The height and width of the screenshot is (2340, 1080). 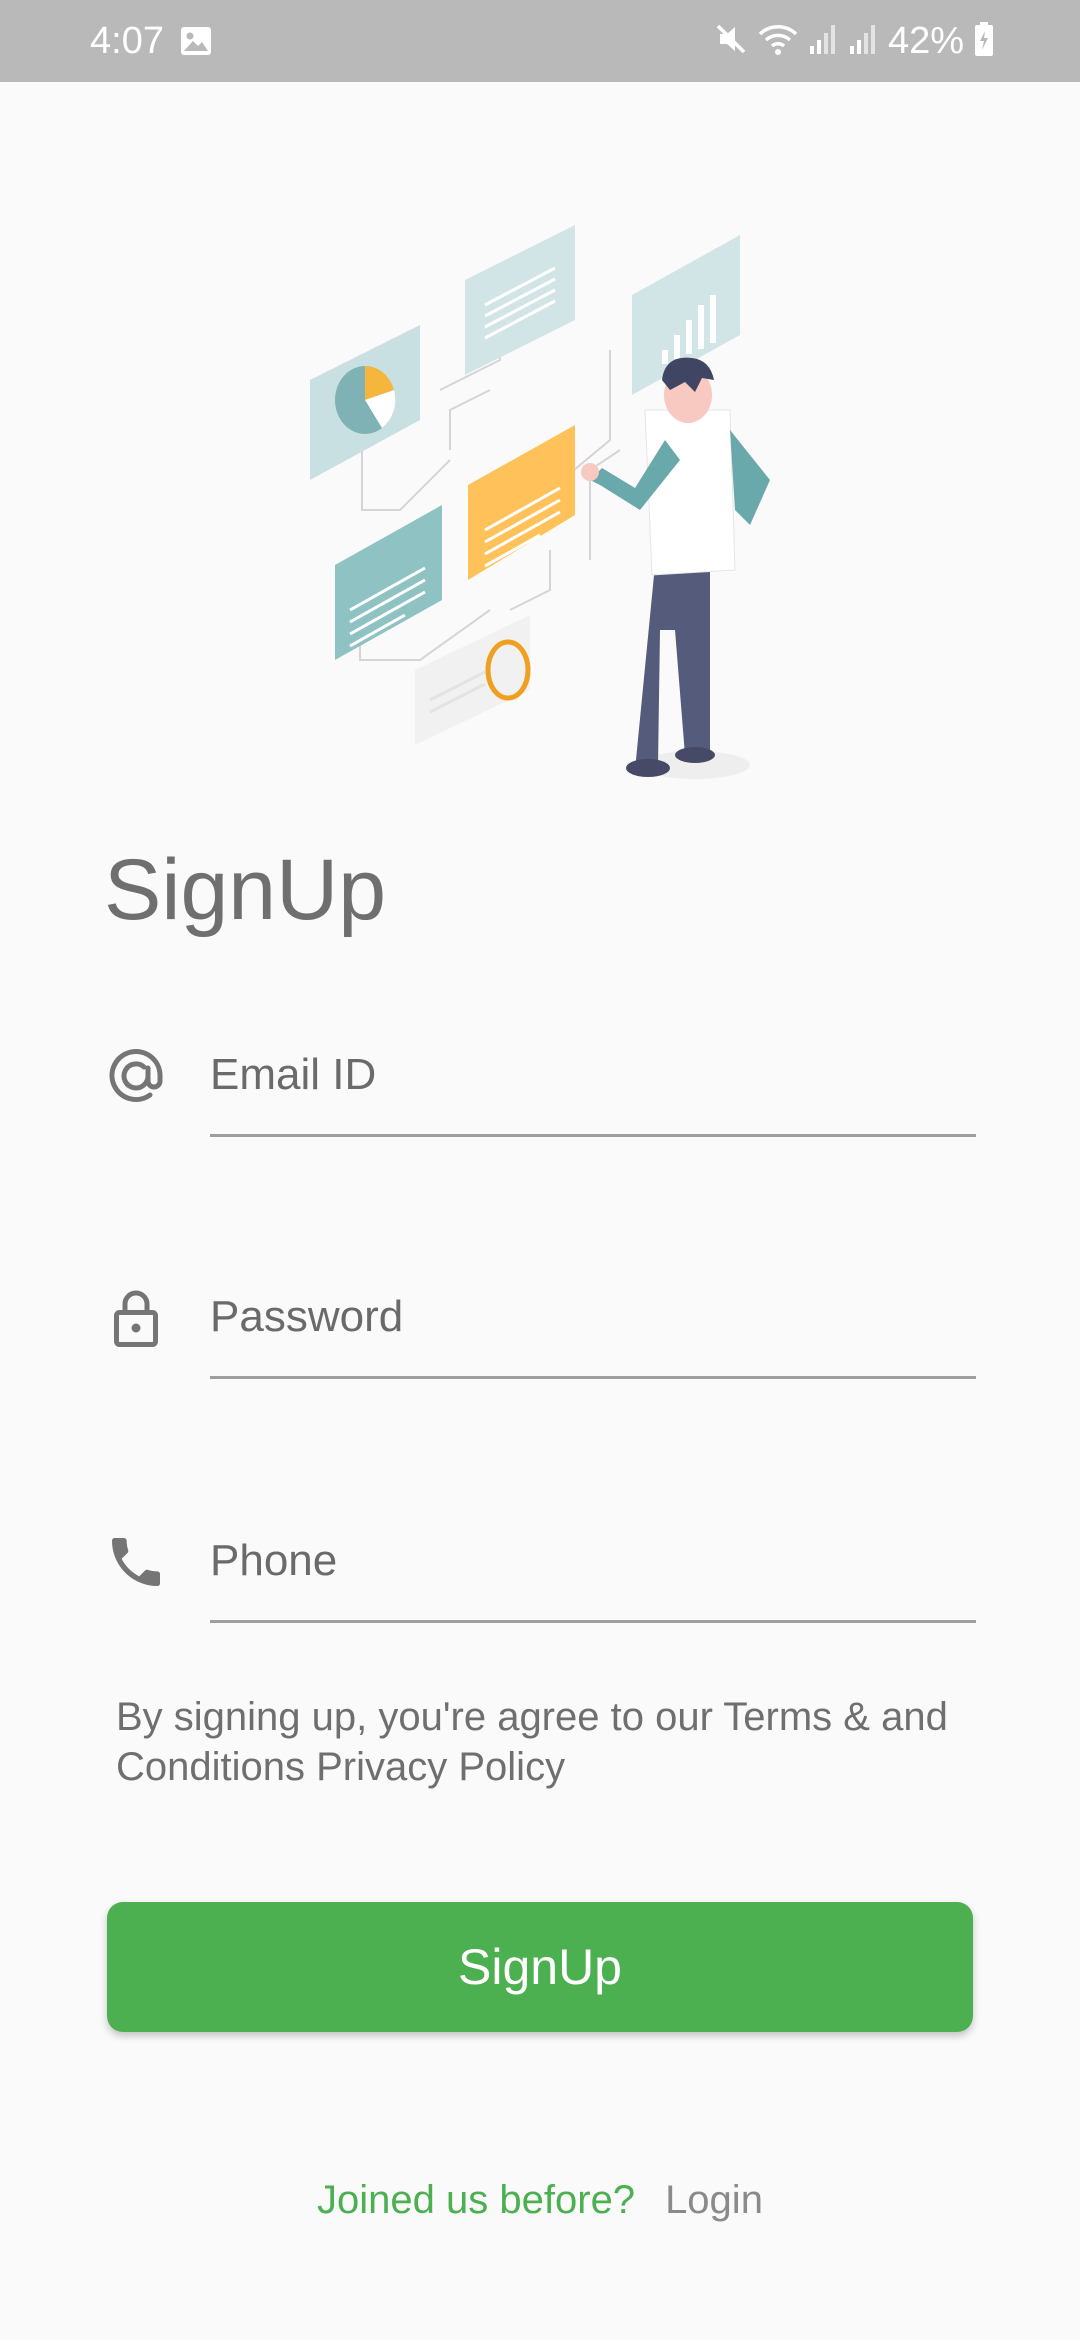 What do you see at coordinates (476, 2200) in the screenshot?
I see `joined-before-text: Joined us before?` at bounding box center [476, 2200].